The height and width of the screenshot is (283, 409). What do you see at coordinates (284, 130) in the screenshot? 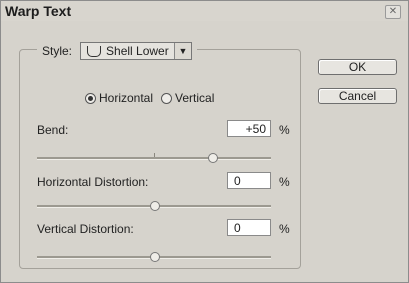
I see `bend-unit: %` at bounding box center [284, 130].